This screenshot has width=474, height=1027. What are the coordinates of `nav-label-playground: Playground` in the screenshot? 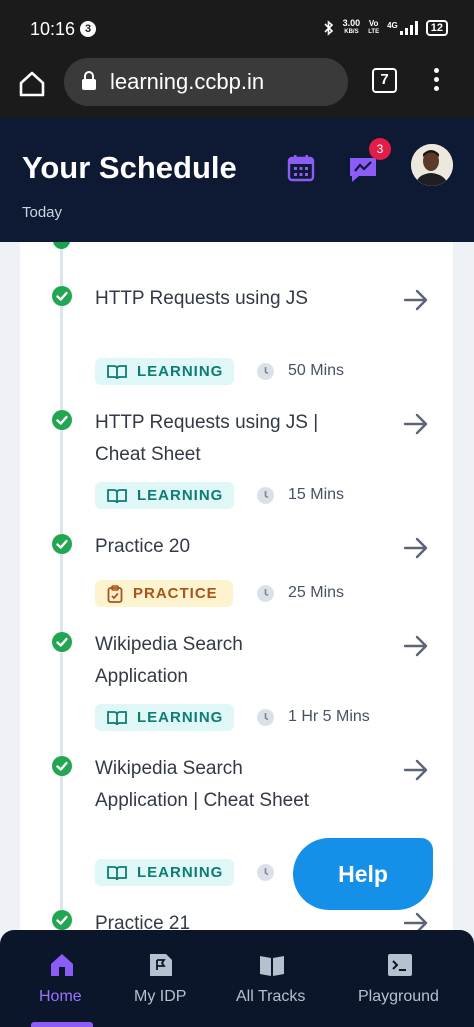 It's located at (398, 996).